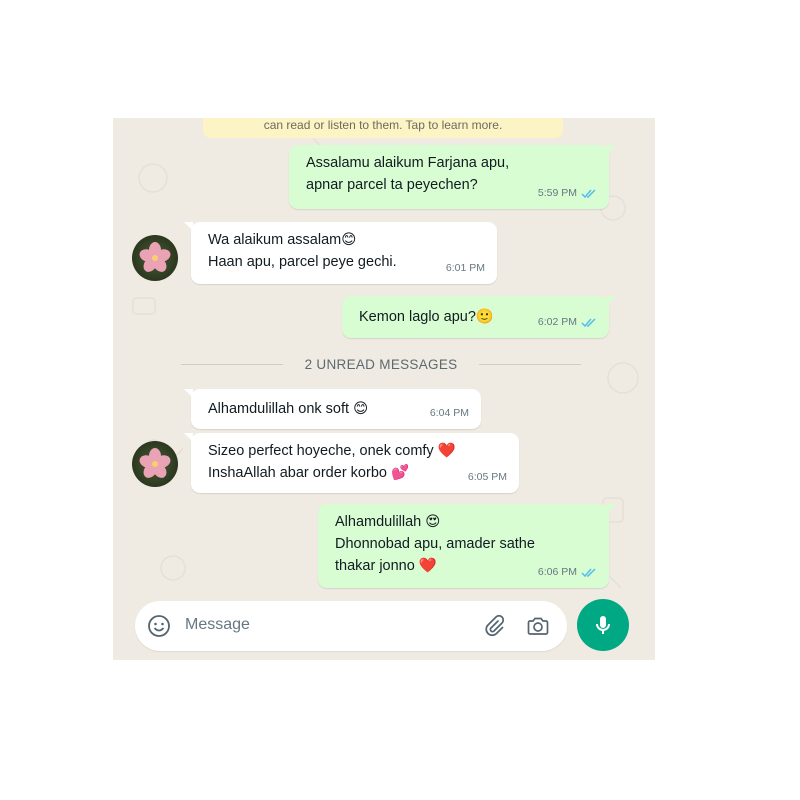 This screenshot has width=800, height=800. I want to click on camera-icon, so click(538, 626).